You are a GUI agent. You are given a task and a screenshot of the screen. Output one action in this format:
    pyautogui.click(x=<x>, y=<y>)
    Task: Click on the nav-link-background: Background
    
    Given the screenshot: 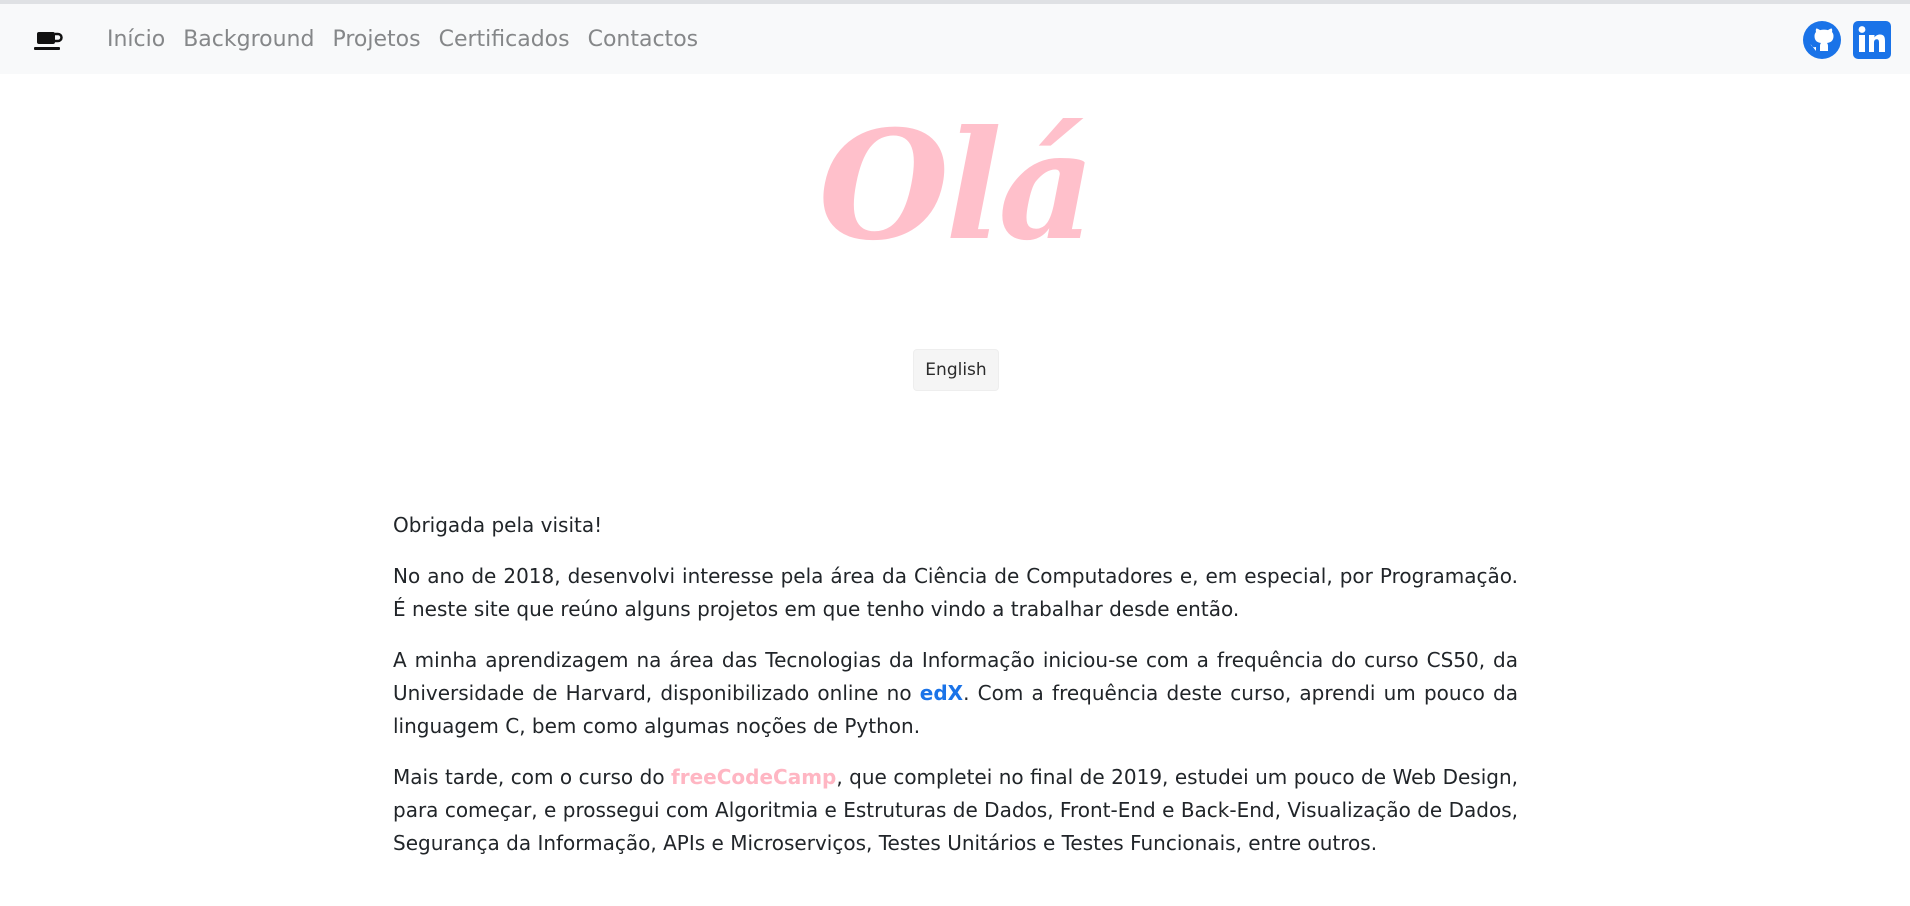 What is the action you would take?
    pyautogui.click(x=248, y=39)
    